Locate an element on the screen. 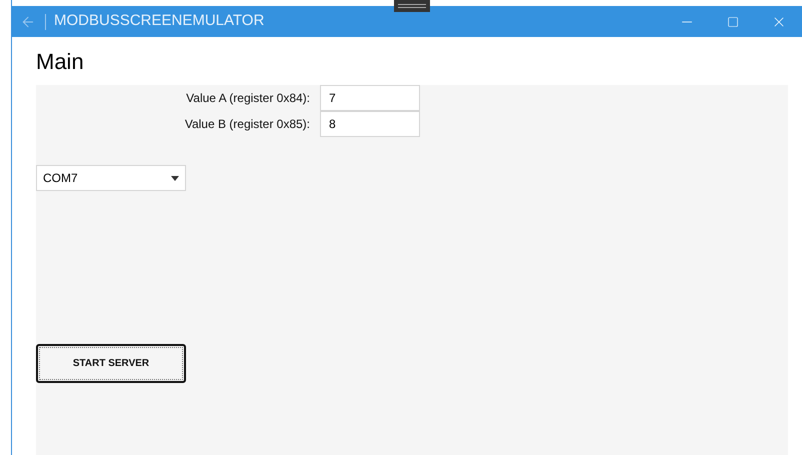  window-title: MODBUSSCREENEMULATOR is located at coordinates (159, 21).